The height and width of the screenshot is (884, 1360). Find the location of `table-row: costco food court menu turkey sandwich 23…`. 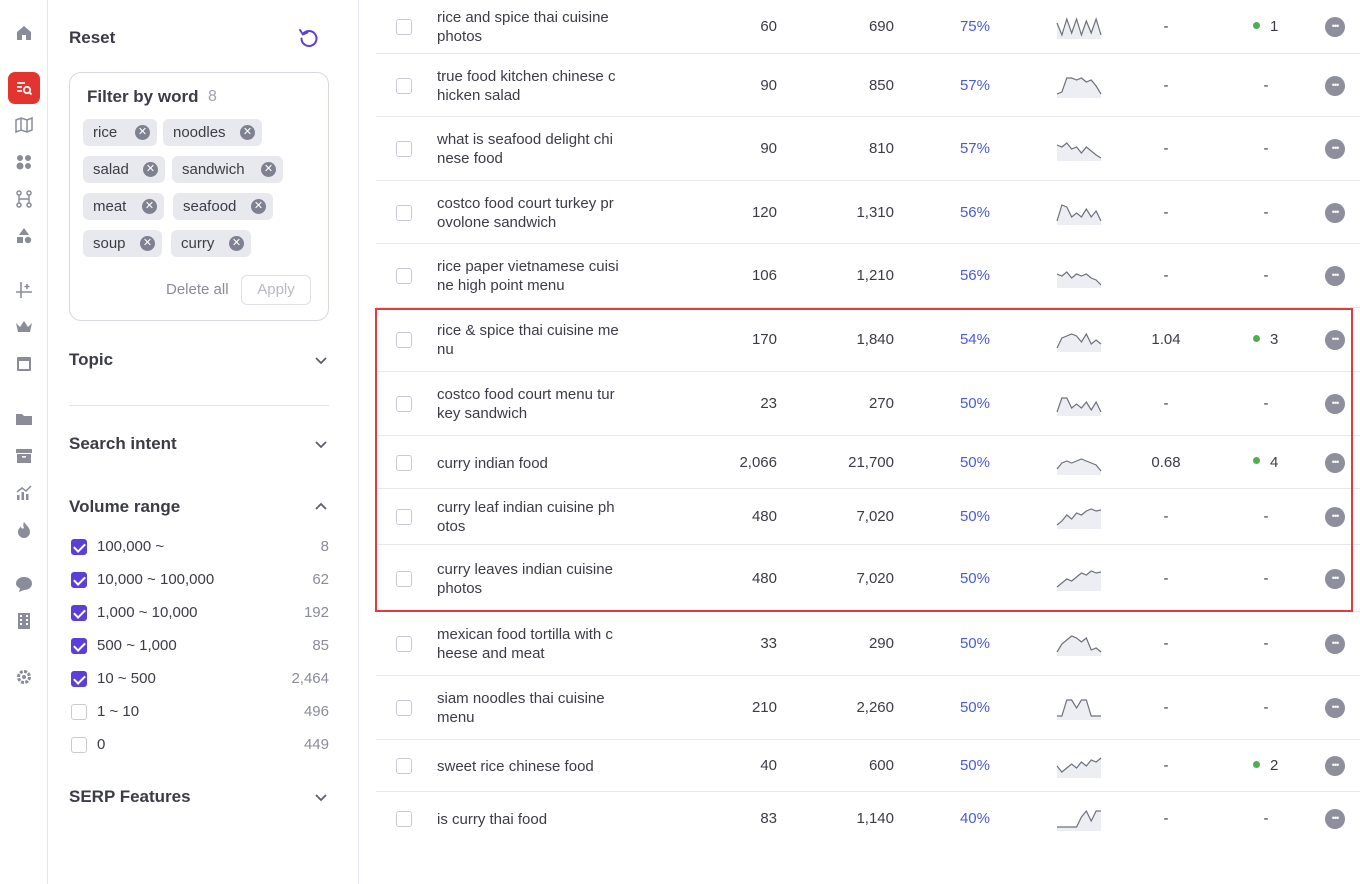

table-row: costco food court menu turkey sandwich 23… is located at coordinates (868, 404).